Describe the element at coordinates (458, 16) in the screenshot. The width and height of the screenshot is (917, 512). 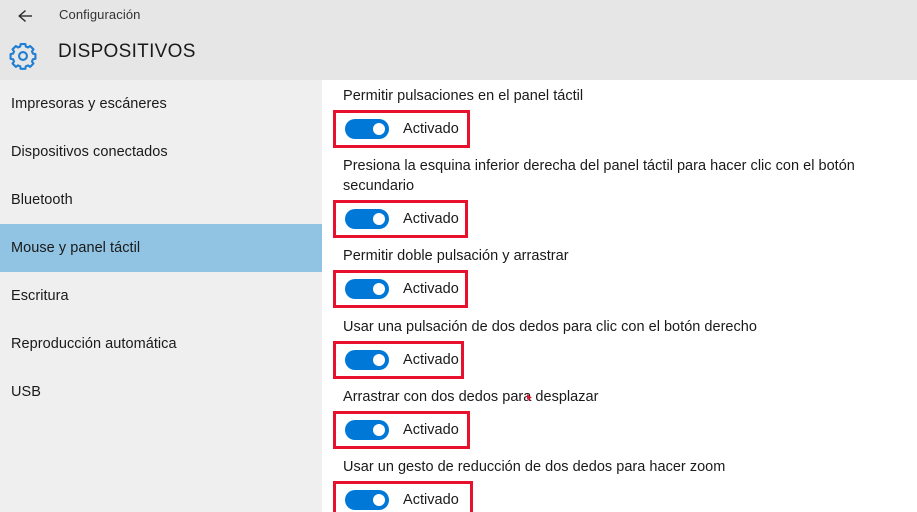
I see `title-bar: Configuración` at that location.